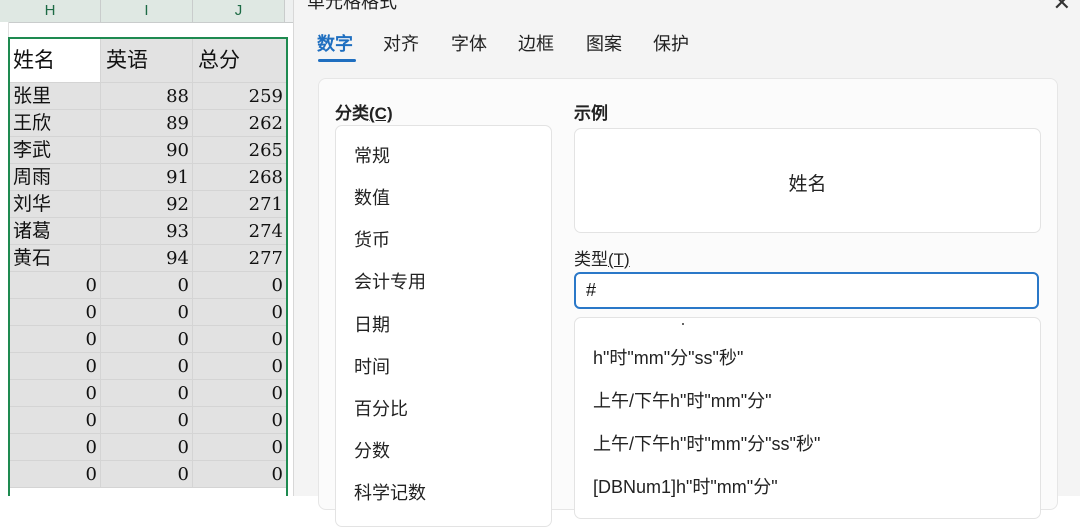  Describe the element at coordinates (469, 43) in the screenshot. I see `tab-font: 字体` at that location.